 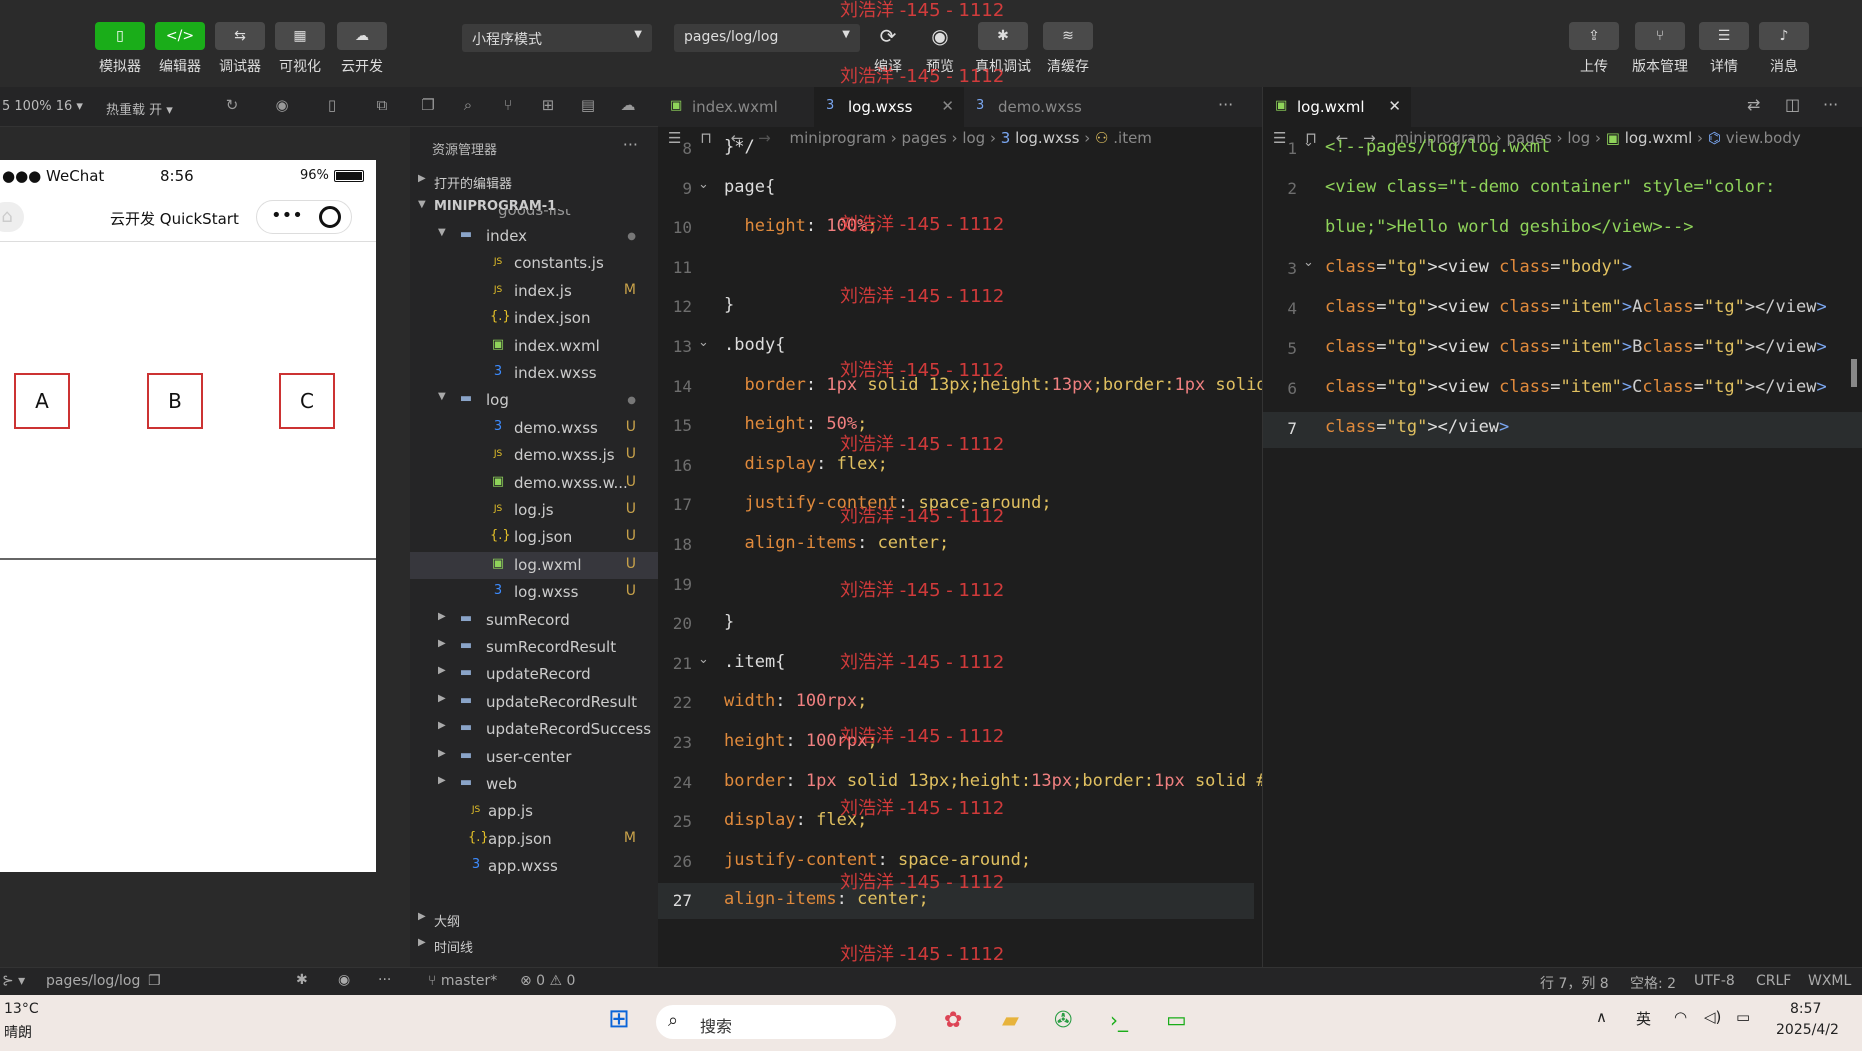 I want to click on volume-icon: ◁), so click(x=1712, y=1017).